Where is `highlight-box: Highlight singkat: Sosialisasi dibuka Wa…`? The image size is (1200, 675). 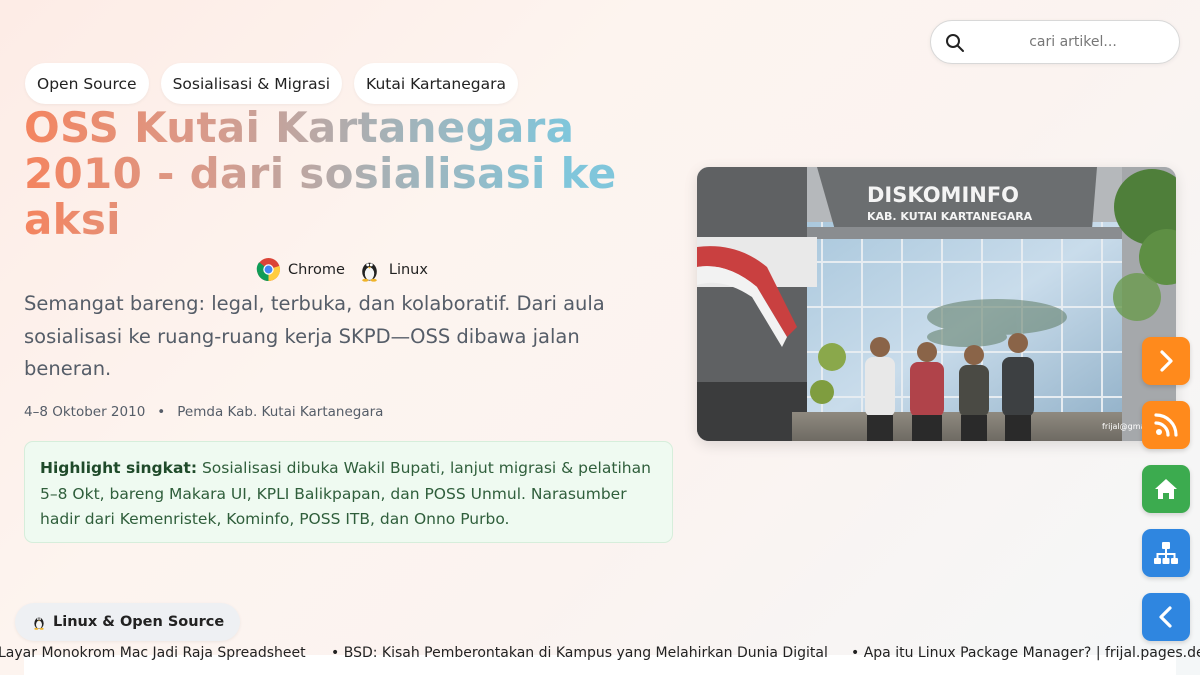 highlight-box: Highlight singkat: Sosialisasi dibuka Wa… is located at coordinates (348, 492).